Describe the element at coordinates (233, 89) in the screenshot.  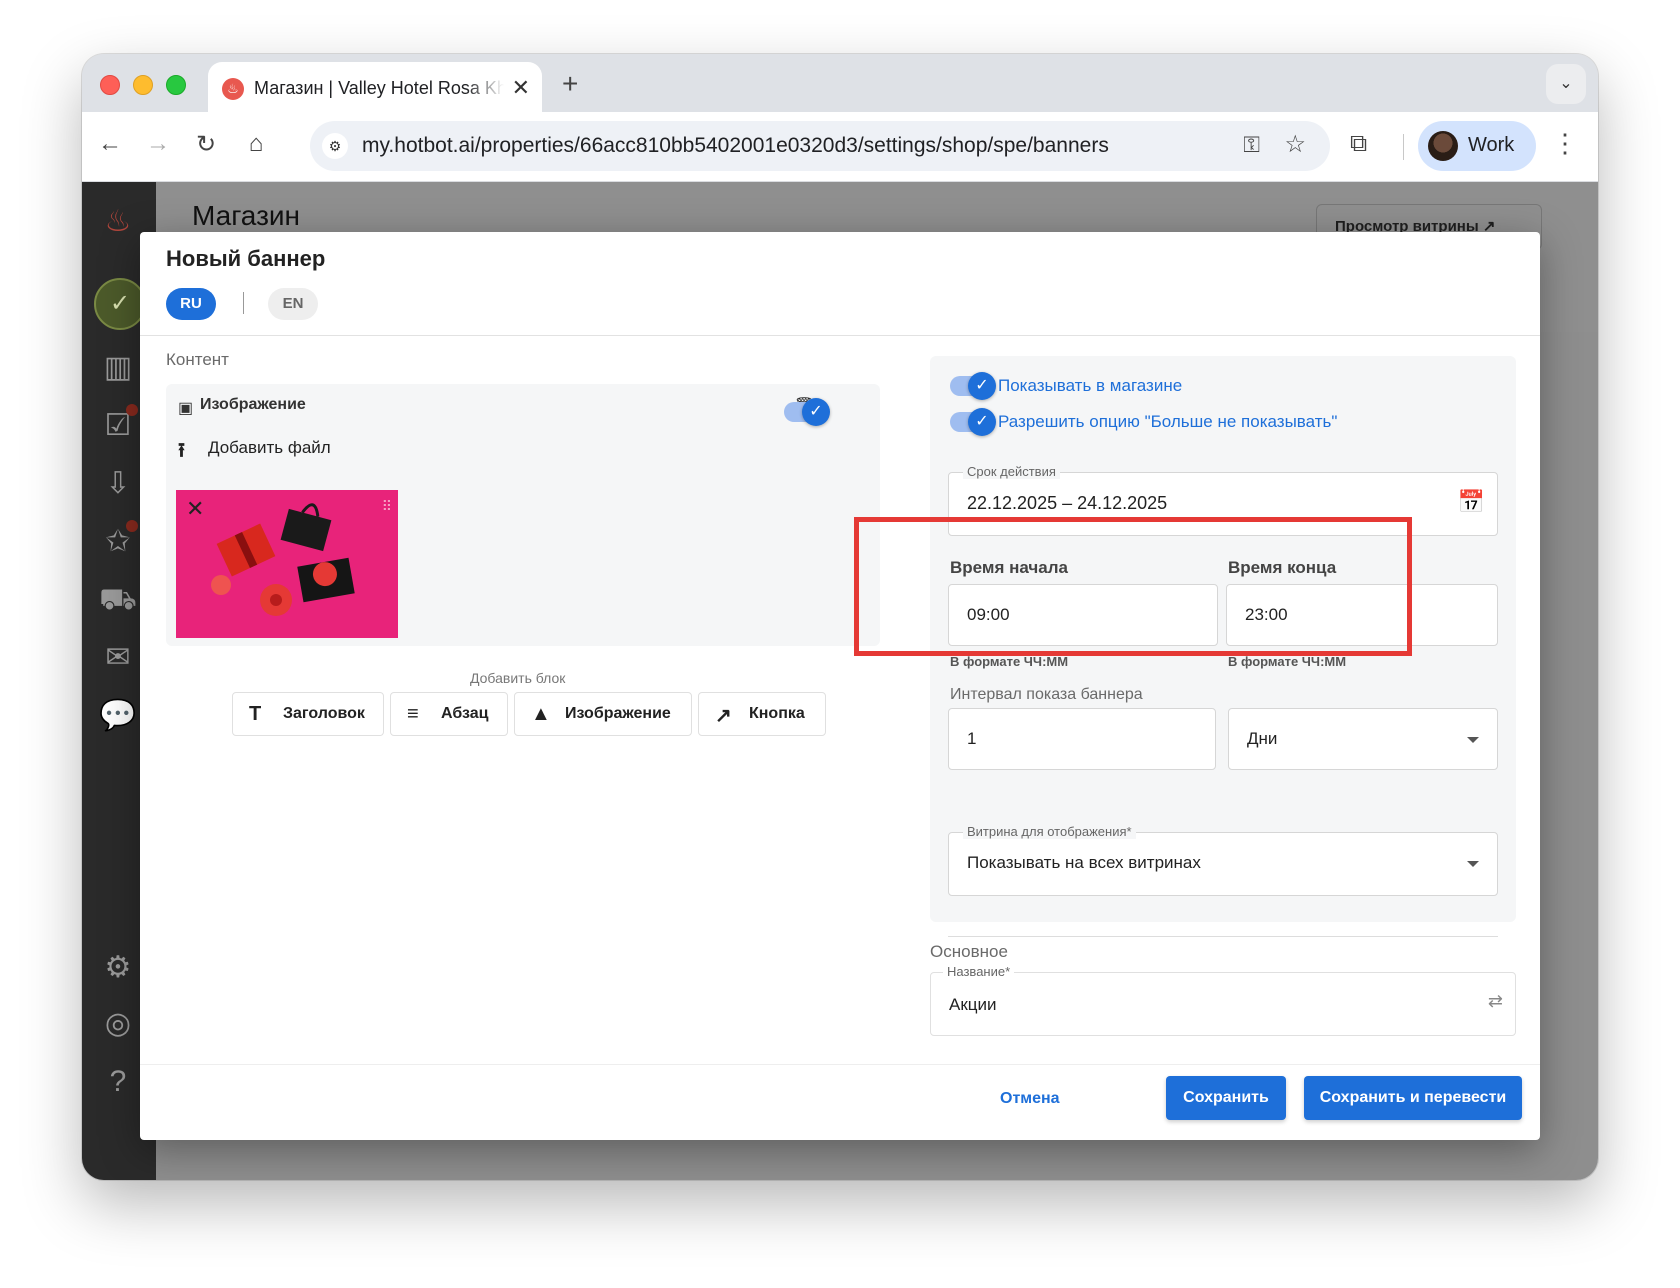
I see `flame-favicon-icon: ♨` at that location.